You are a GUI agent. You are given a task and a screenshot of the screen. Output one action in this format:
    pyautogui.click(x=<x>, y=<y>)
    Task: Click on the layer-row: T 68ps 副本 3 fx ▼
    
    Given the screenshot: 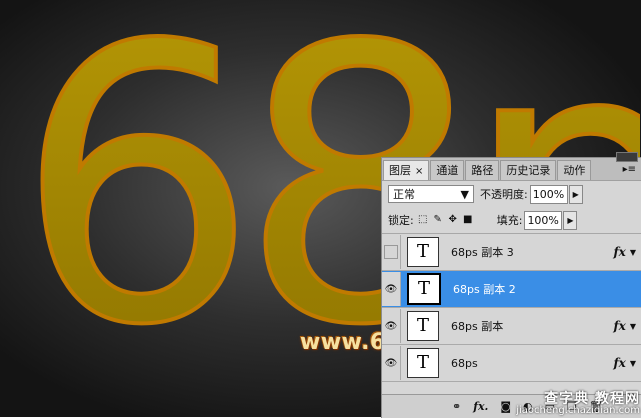 What is the action you would take?
    pyautogui.click(x=511, y=252)
    